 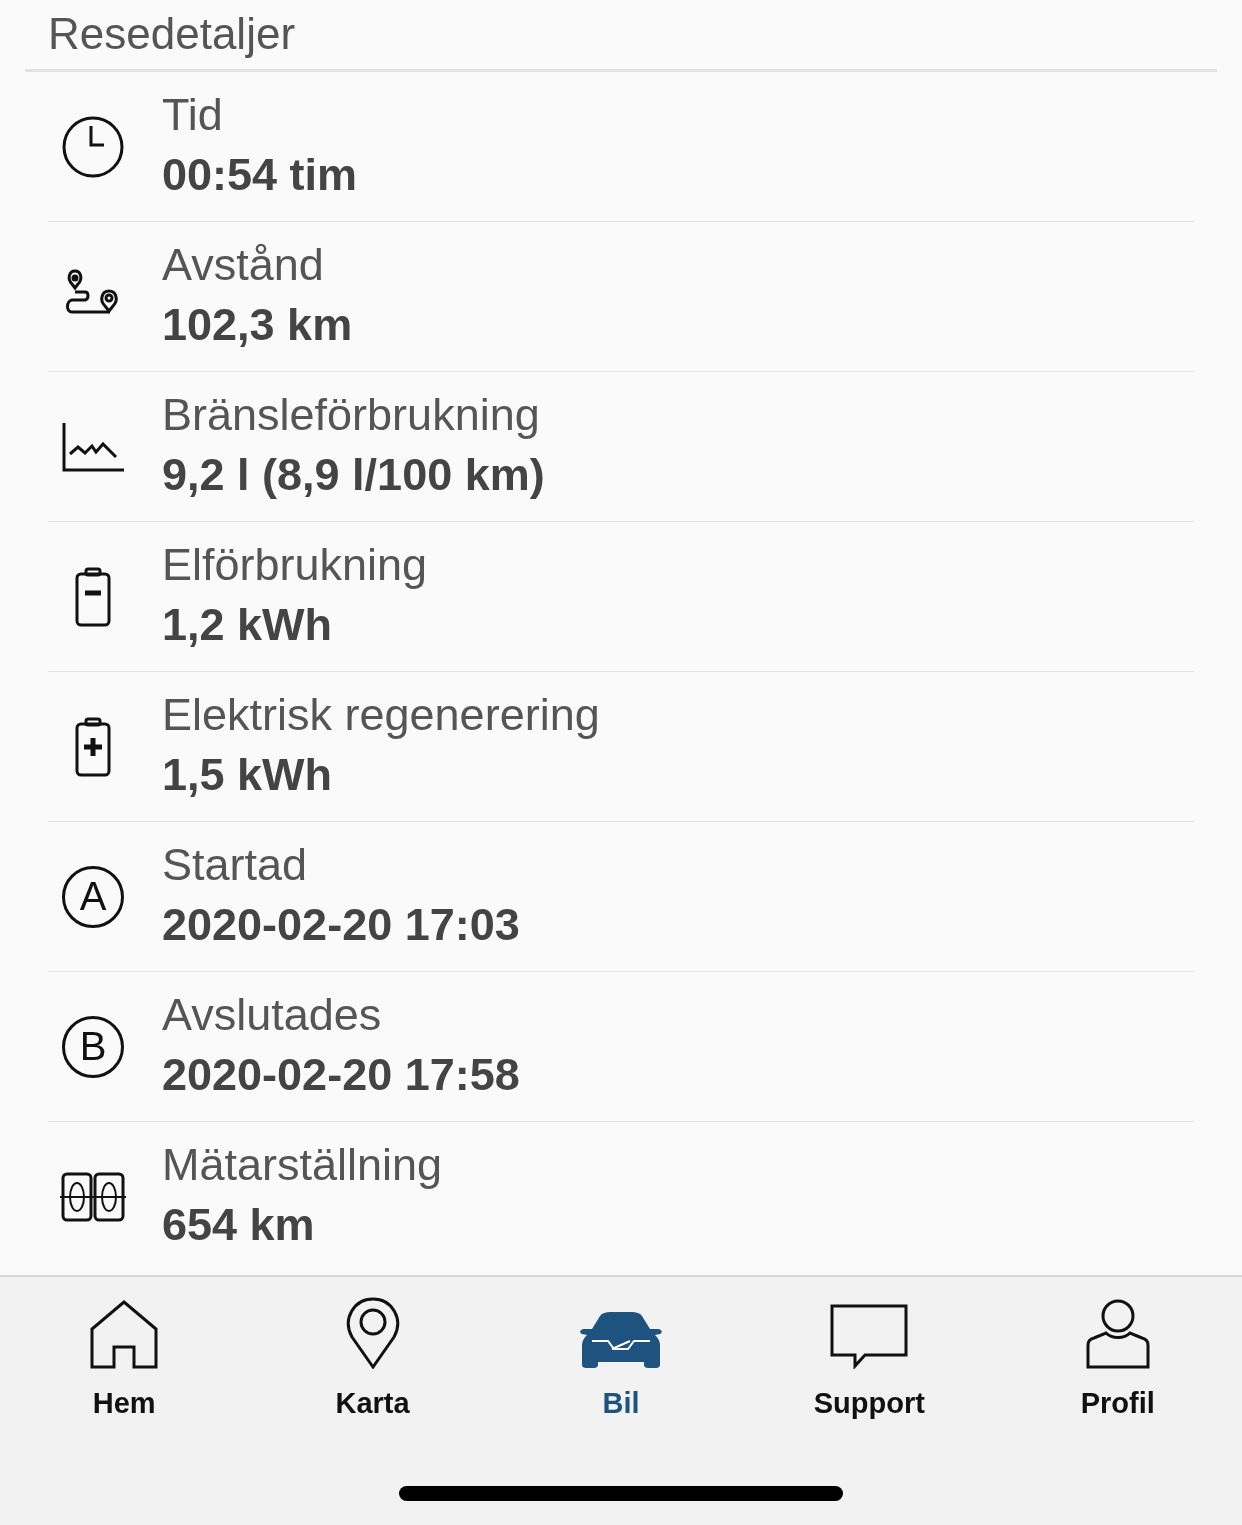 I want to click on detail-label: Avslutades, so click(x=272, y=1014).